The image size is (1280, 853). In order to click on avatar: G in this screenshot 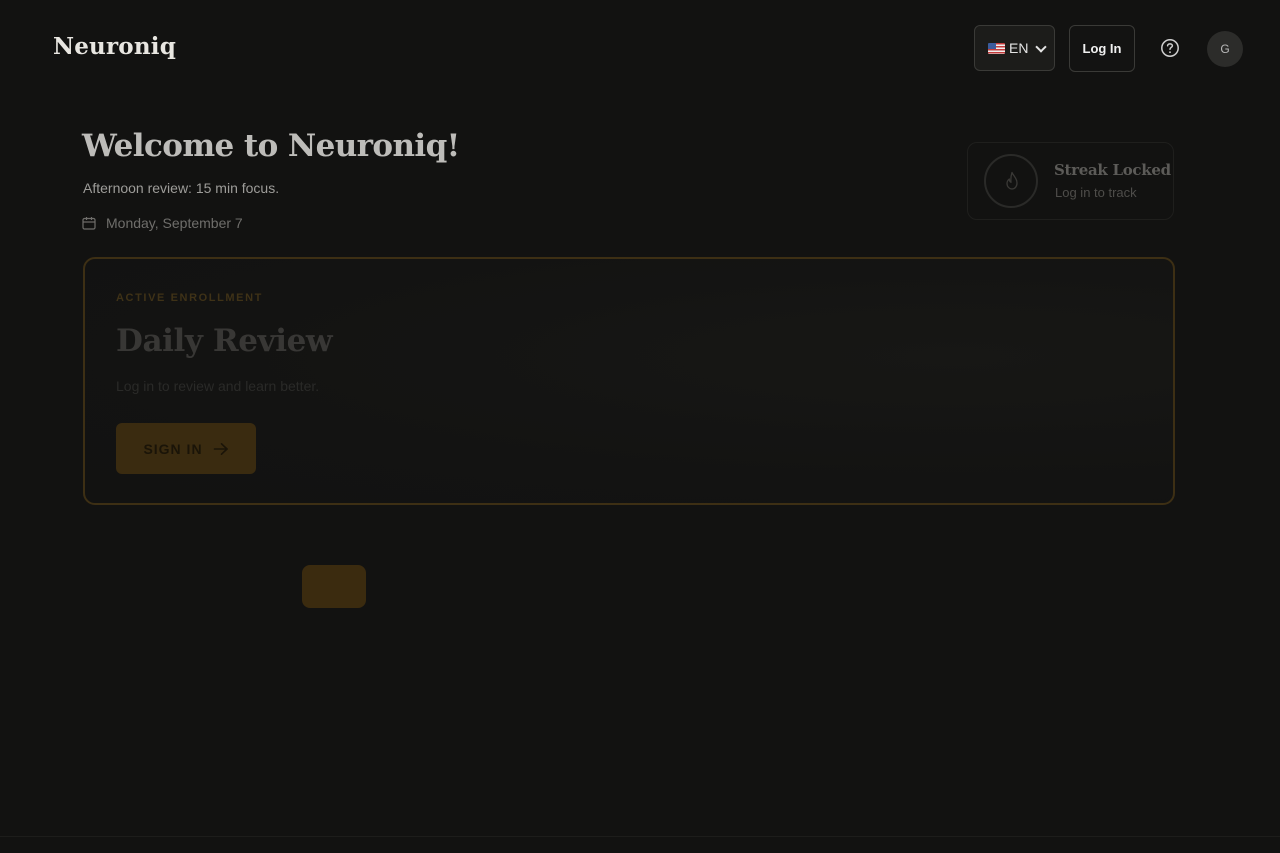, I will do `click(1225, 49)`.